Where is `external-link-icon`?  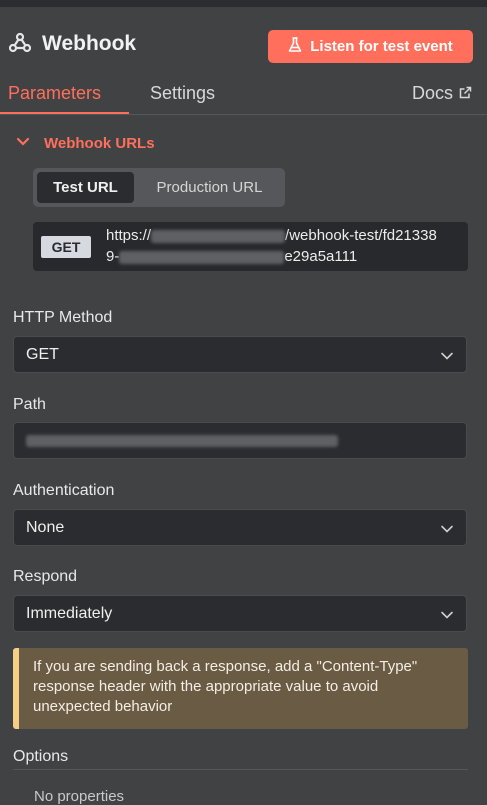 external-link-icon is located at coordinates (465, 93).